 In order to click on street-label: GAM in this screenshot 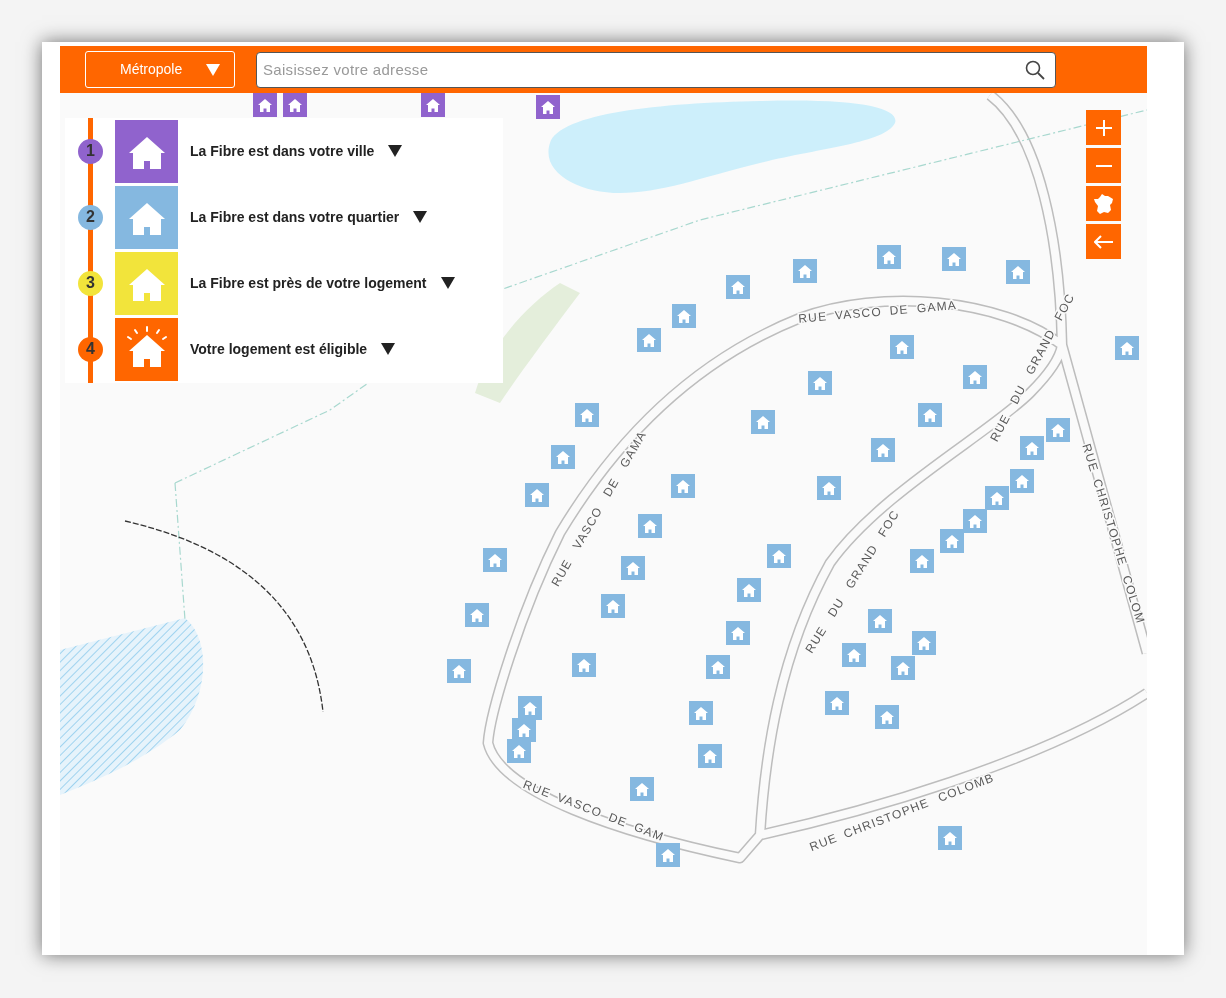, I will do `click(649, 831)`.